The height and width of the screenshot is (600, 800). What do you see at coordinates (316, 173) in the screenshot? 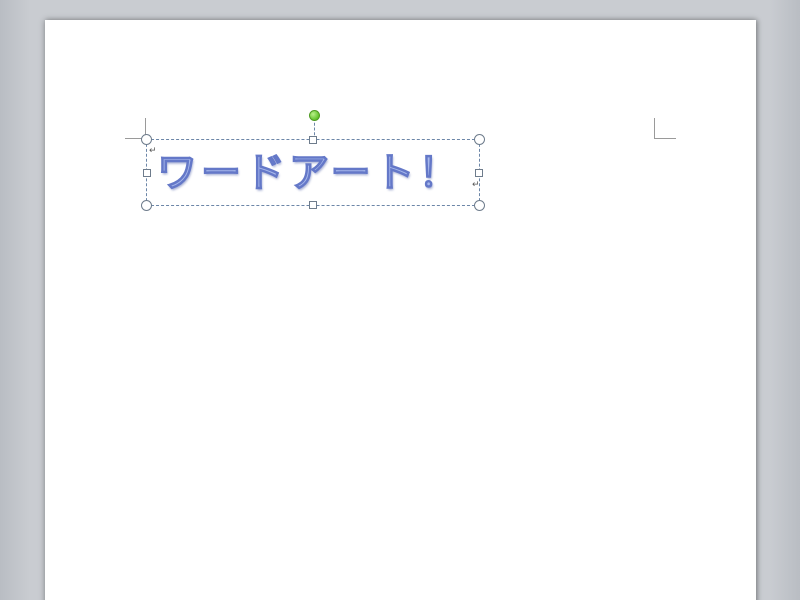
I see `wordart-text: ワードアート！` at bounding box center [316, 173].